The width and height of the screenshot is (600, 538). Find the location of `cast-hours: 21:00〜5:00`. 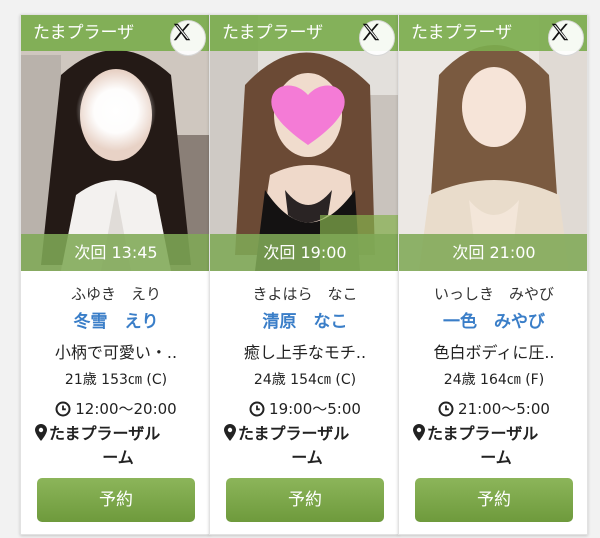

cast-hours: 21:00〜5:00 is located at coordinates (493, 408).